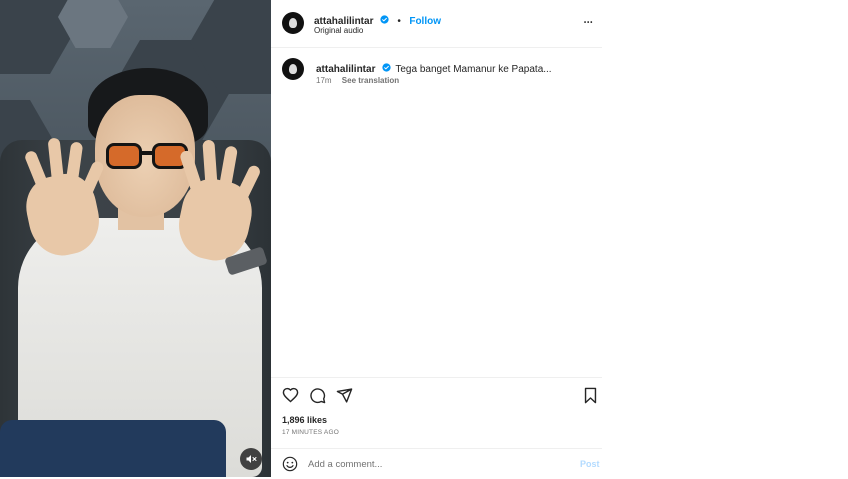  I want to click on caption-meta: 17m See translation, so click(357, 80).